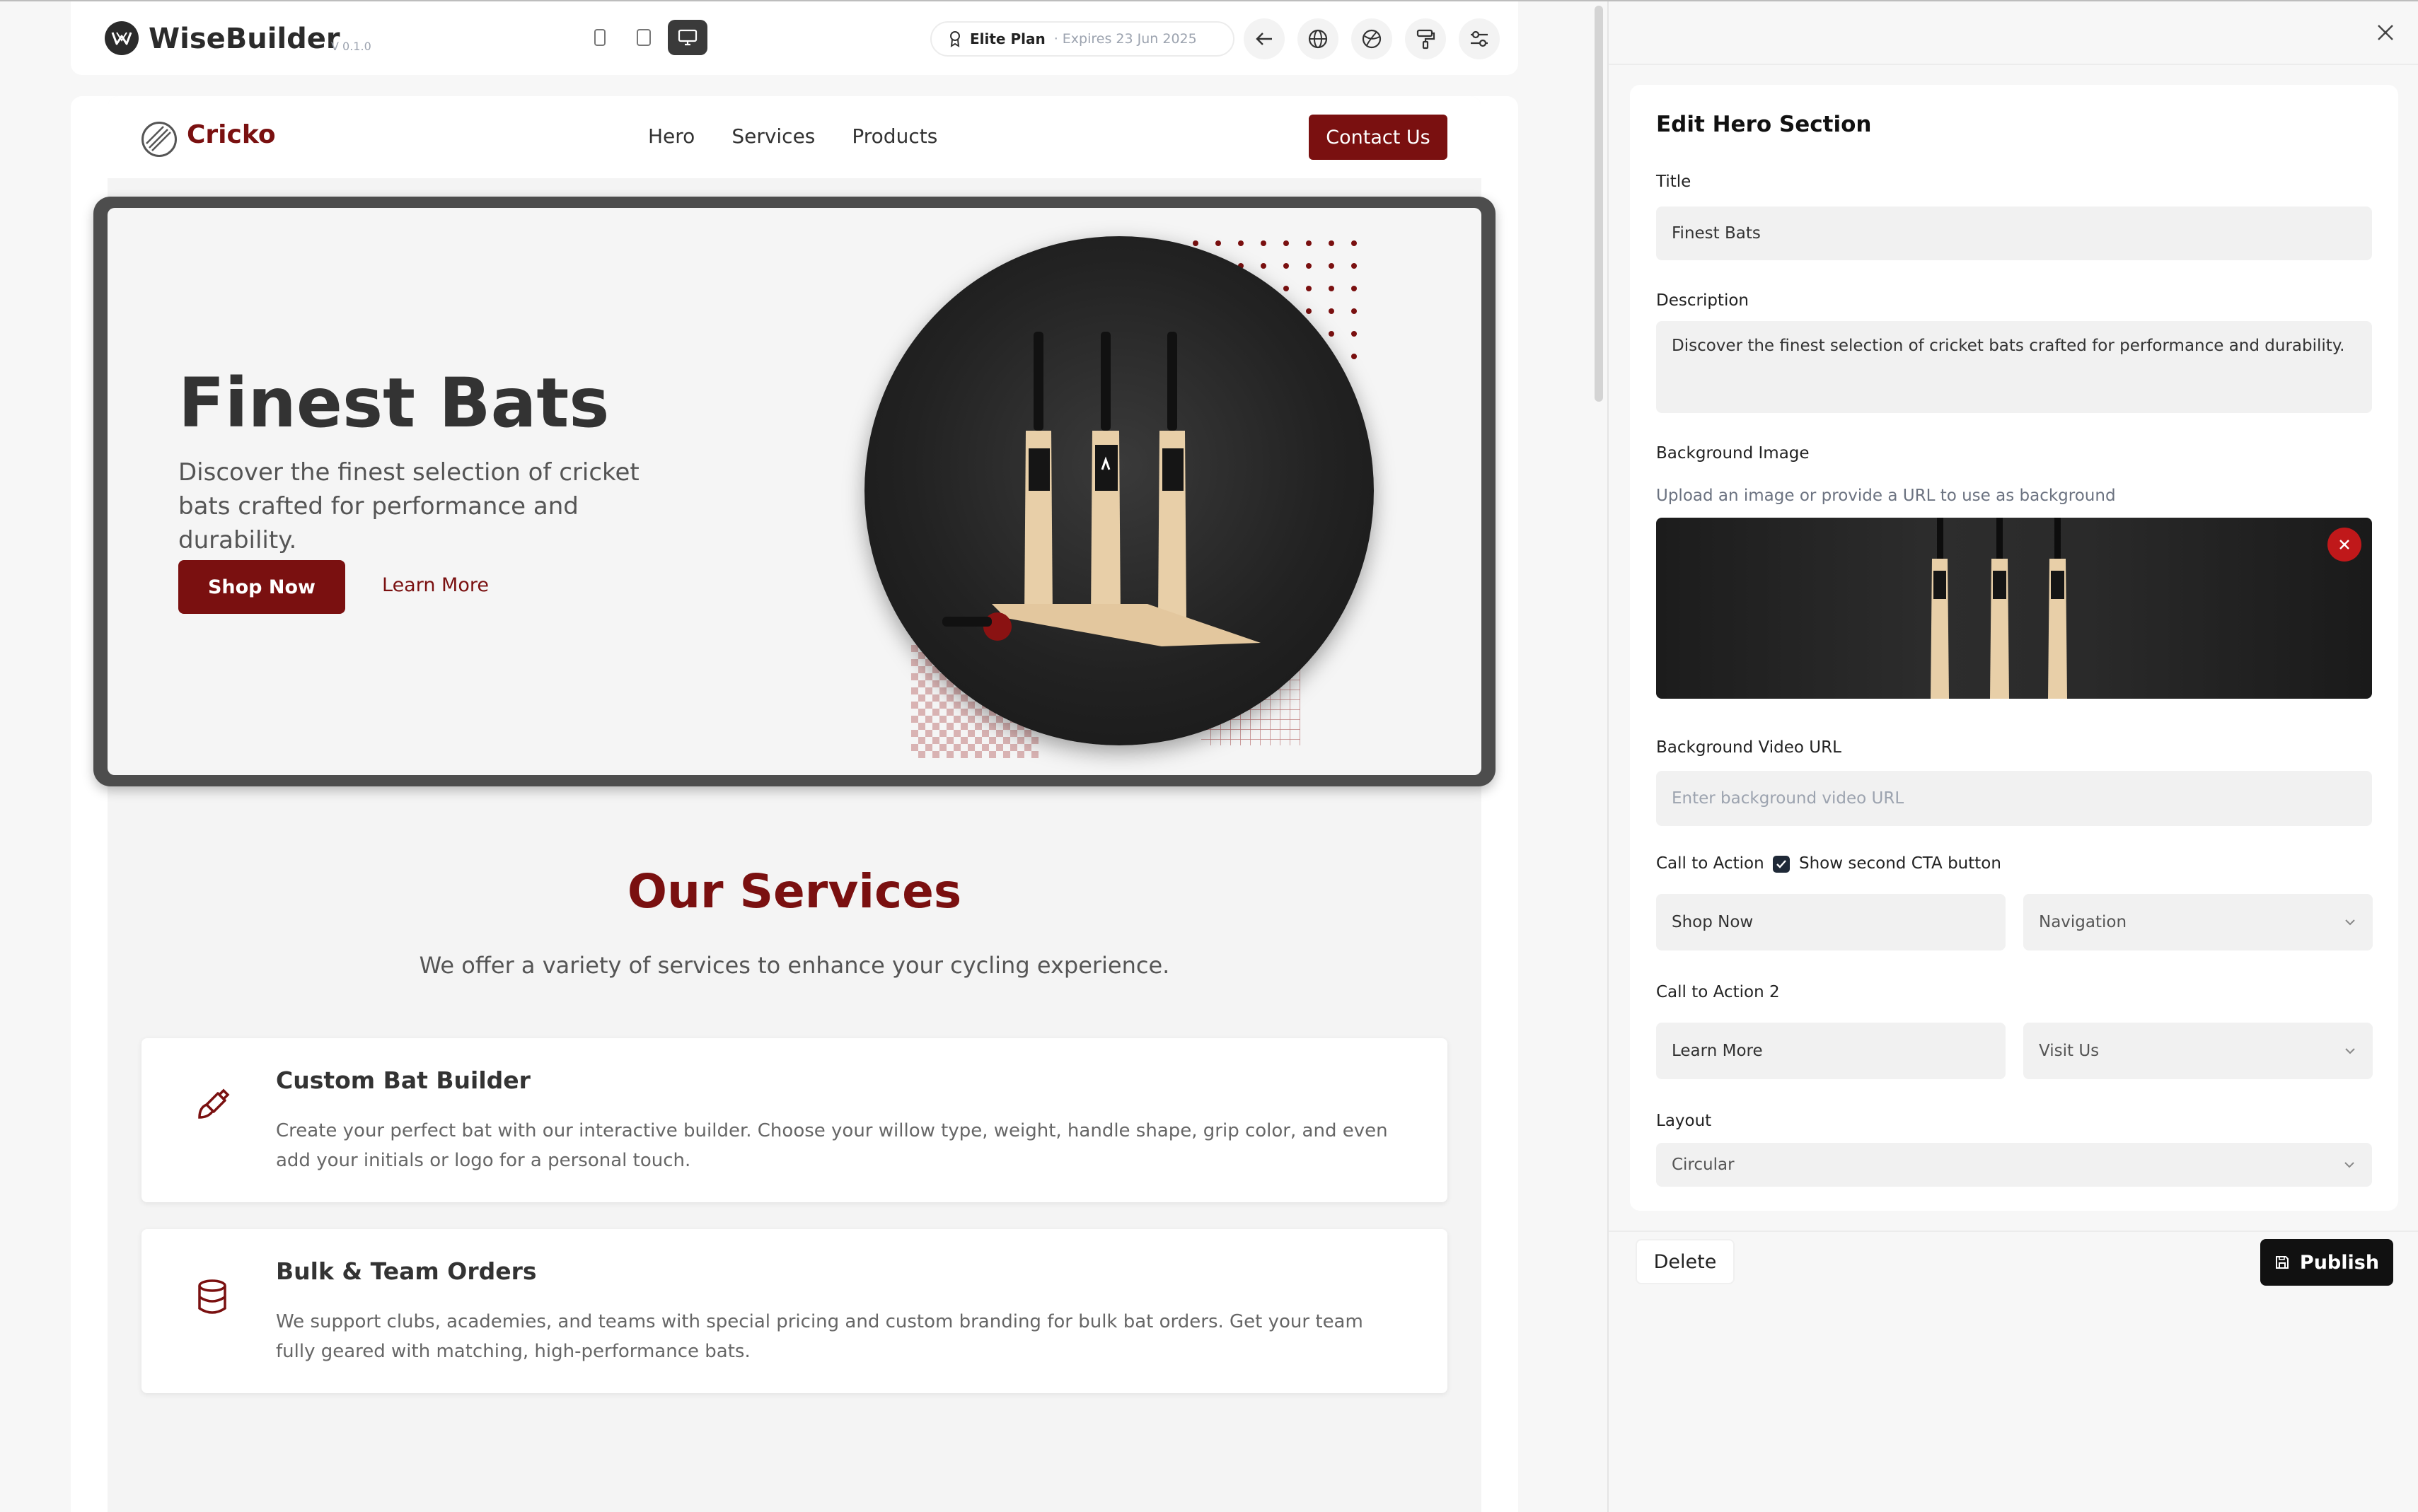 Image resolution: width=2418 pixels, height=1512 pixels. Describe the element at coordinates (1733, 453) in the screenshot. I see `background-image-label: Background Image` at that location.